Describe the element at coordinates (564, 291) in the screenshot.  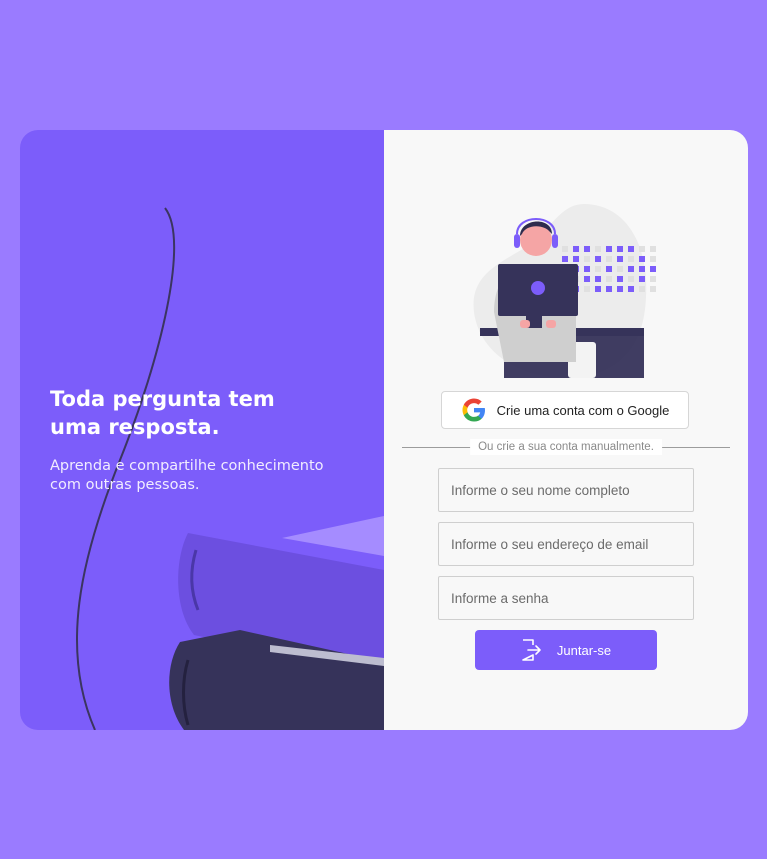
I see `developer-illustration` at that location.